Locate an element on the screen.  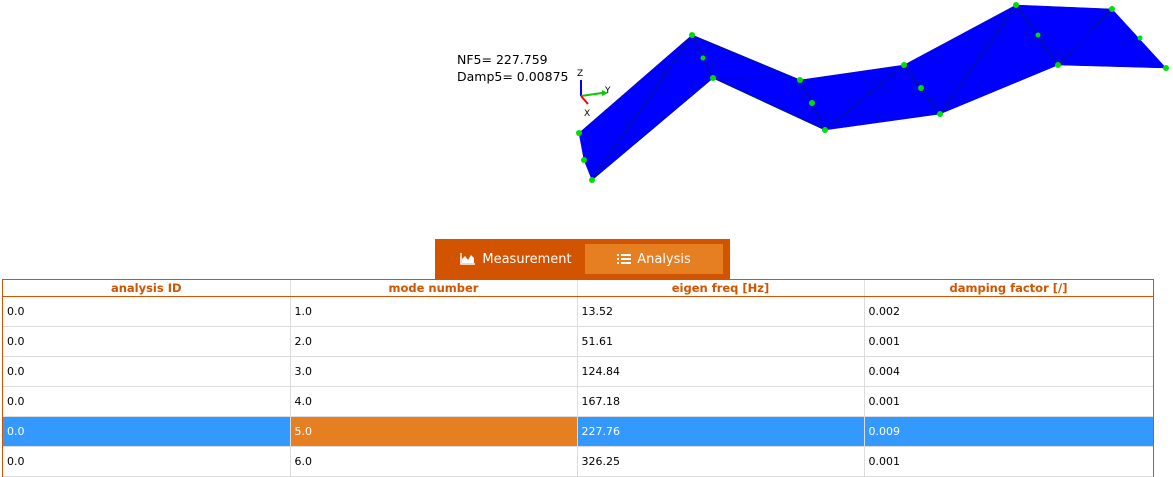
cell-eigen-freq: 13.52 is located at coordinates (721, 311).